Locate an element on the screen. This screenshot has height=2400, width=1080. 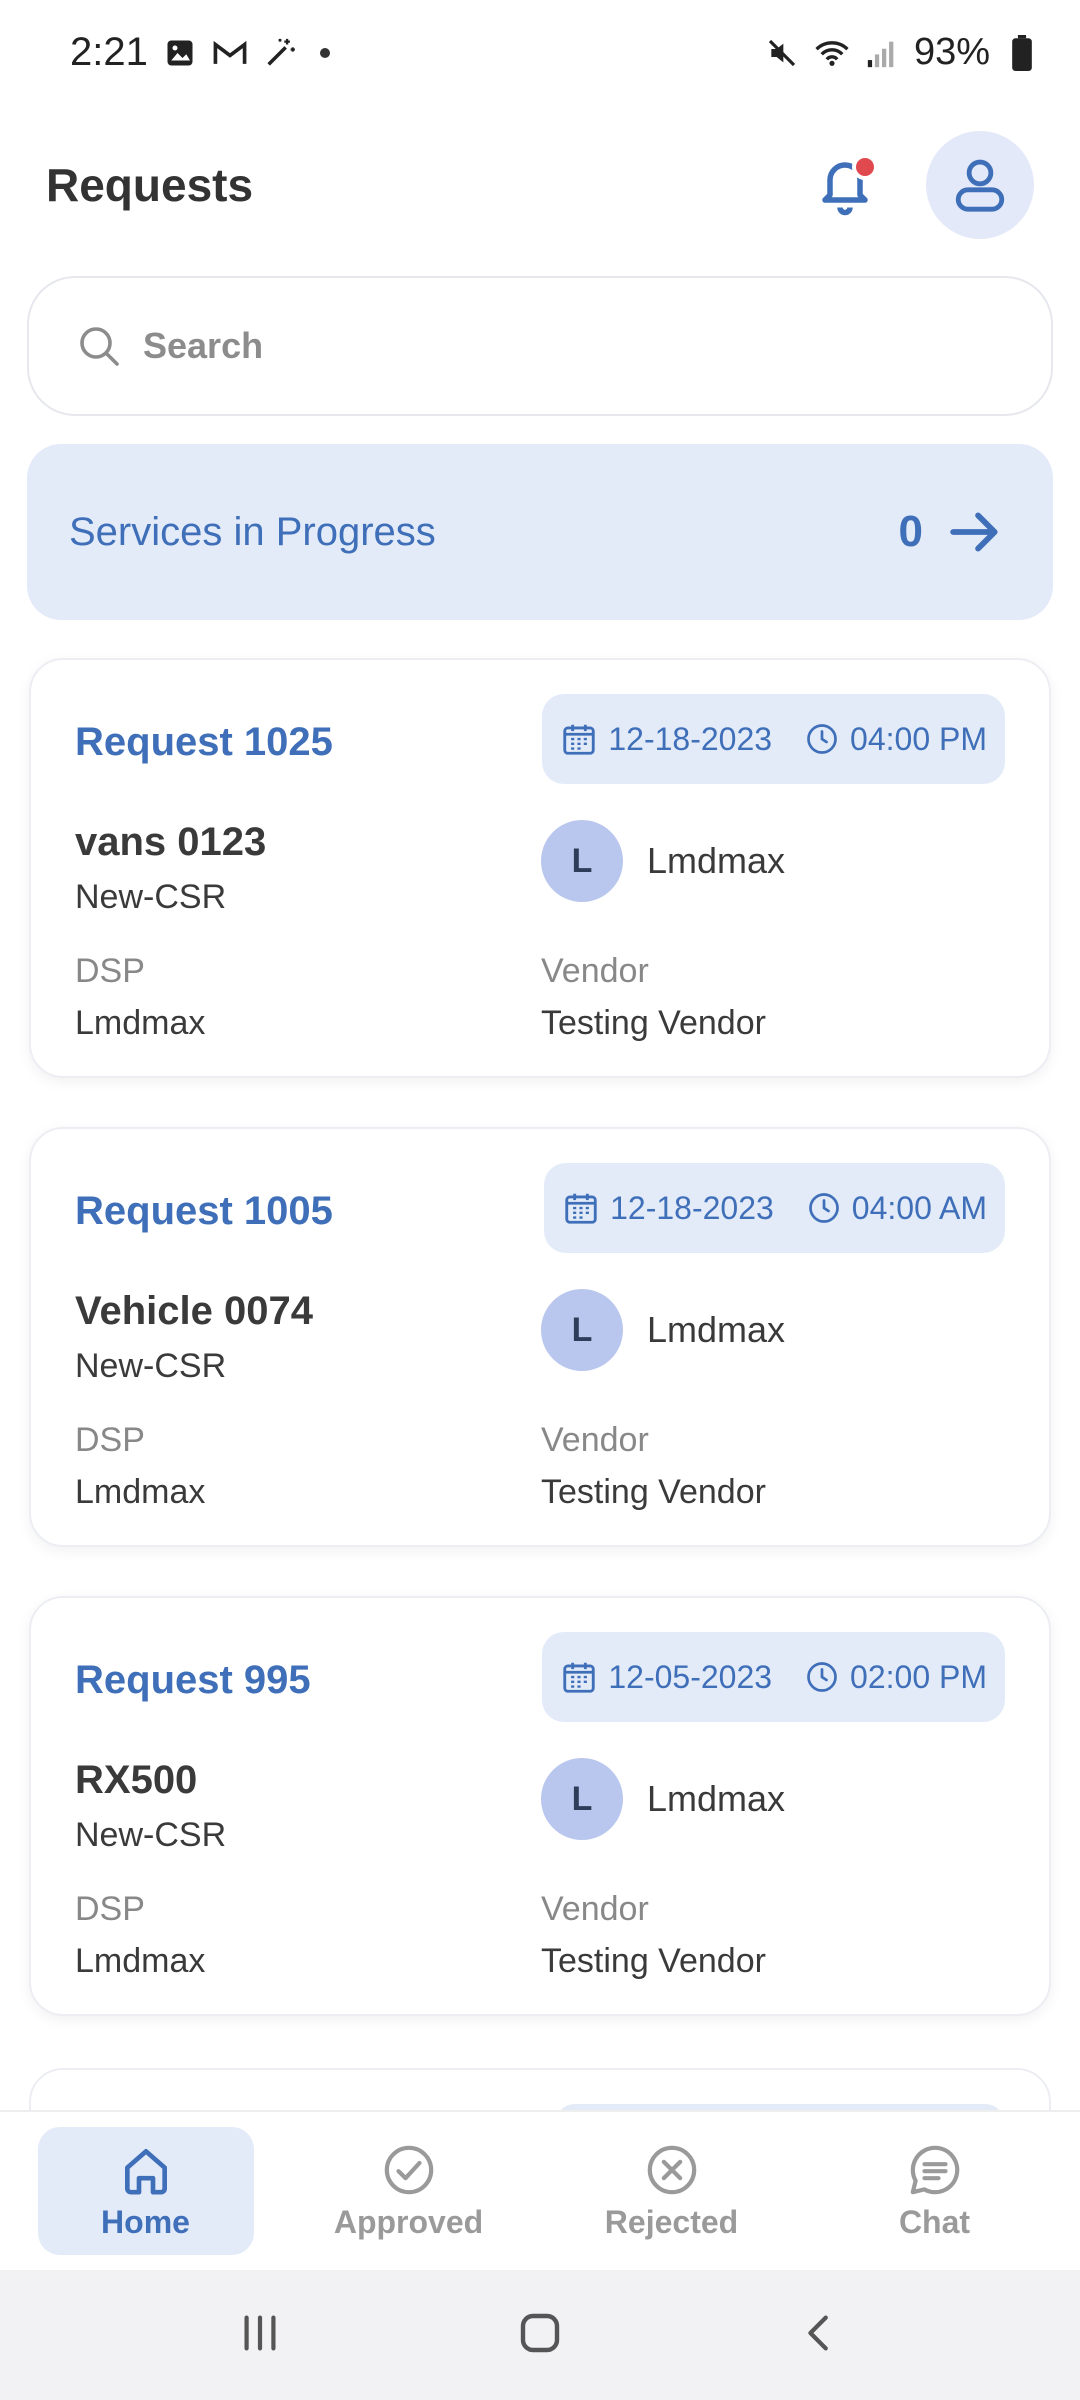
vehicle-name: RX500 is located at coordinates (136, 1780).